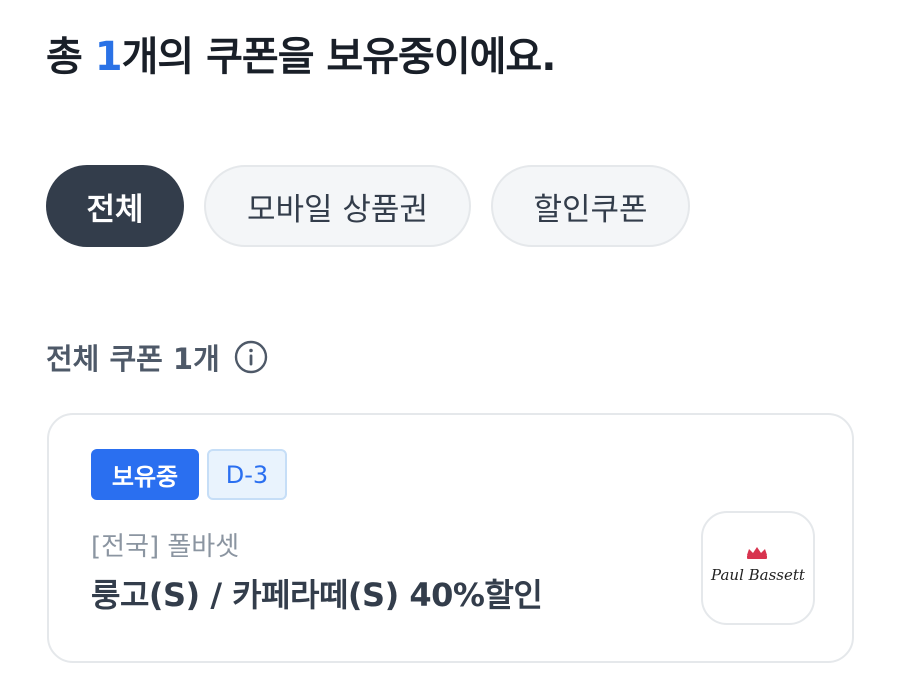 This screenshot has width=900, height=688. What do you see at coordinates (251, 357) in the screenshot?
I see `info-circle-icon` at bounding box center [251, 357].